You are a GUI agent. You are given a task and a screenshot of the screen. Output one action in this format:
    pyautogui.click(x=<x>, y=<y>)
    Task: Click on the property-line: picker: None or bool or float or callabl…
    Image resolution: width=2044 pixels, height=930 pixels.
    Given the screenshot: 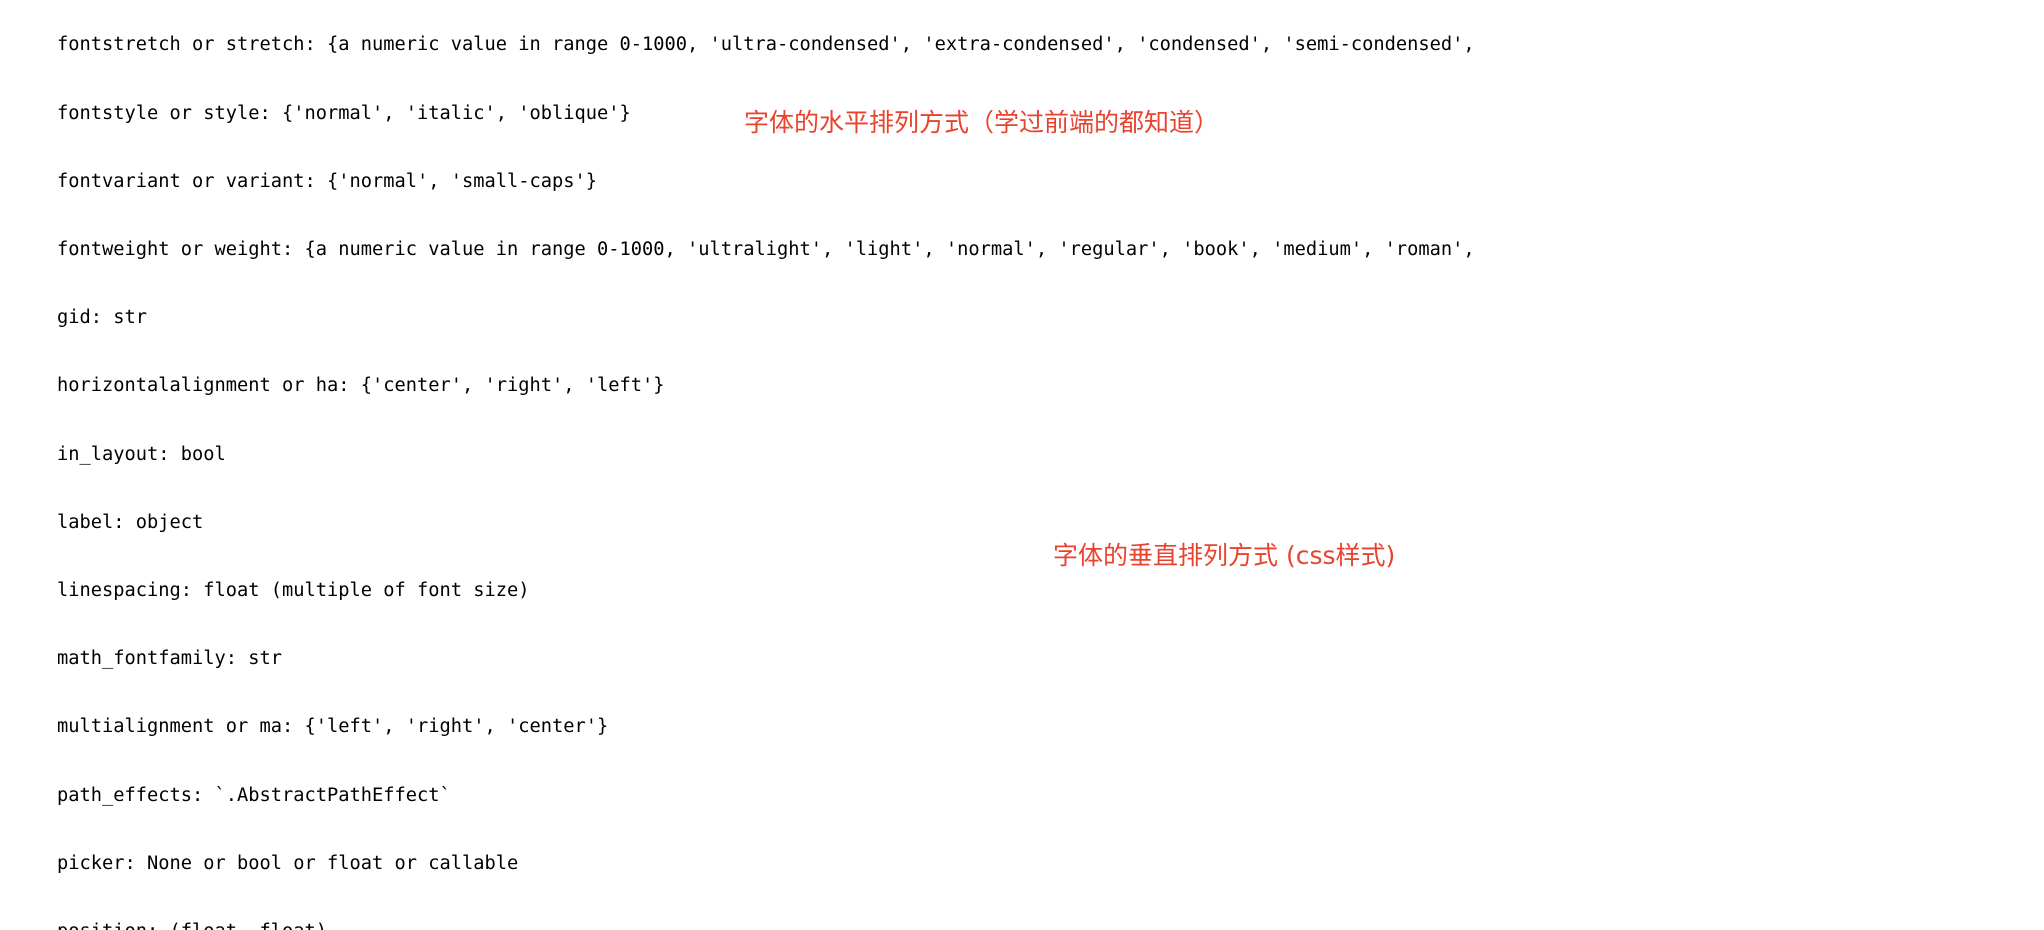 What is the action you would take?
    pyautogui.click(x=288, y=863)
    